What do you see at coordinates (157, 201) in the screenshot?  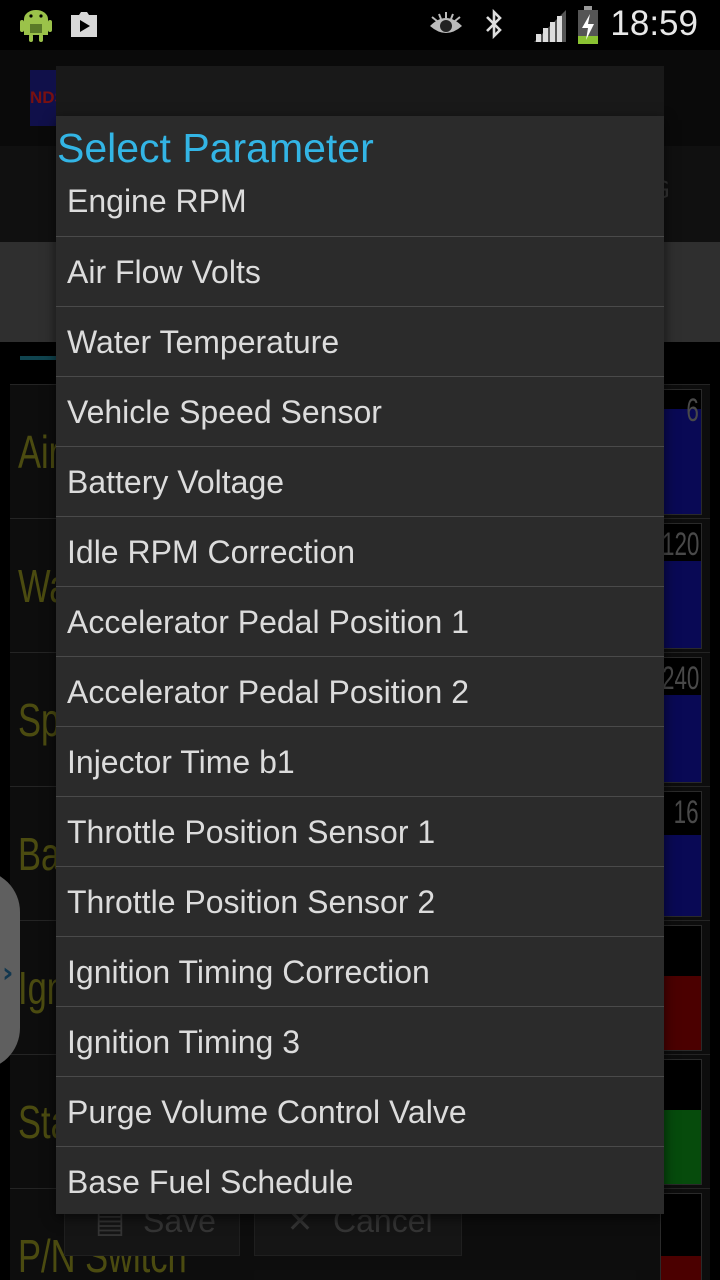 I see `list-item-label: Engine RPM` at bounding box center [157, 201].